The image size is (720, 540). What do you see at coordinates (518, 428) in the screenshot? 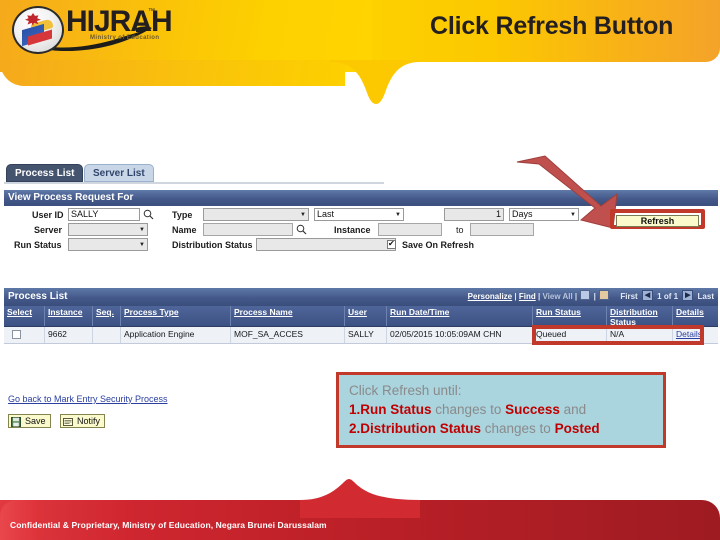
I see `callout-line3-mid: changes to` at bounding box center [518, 428].